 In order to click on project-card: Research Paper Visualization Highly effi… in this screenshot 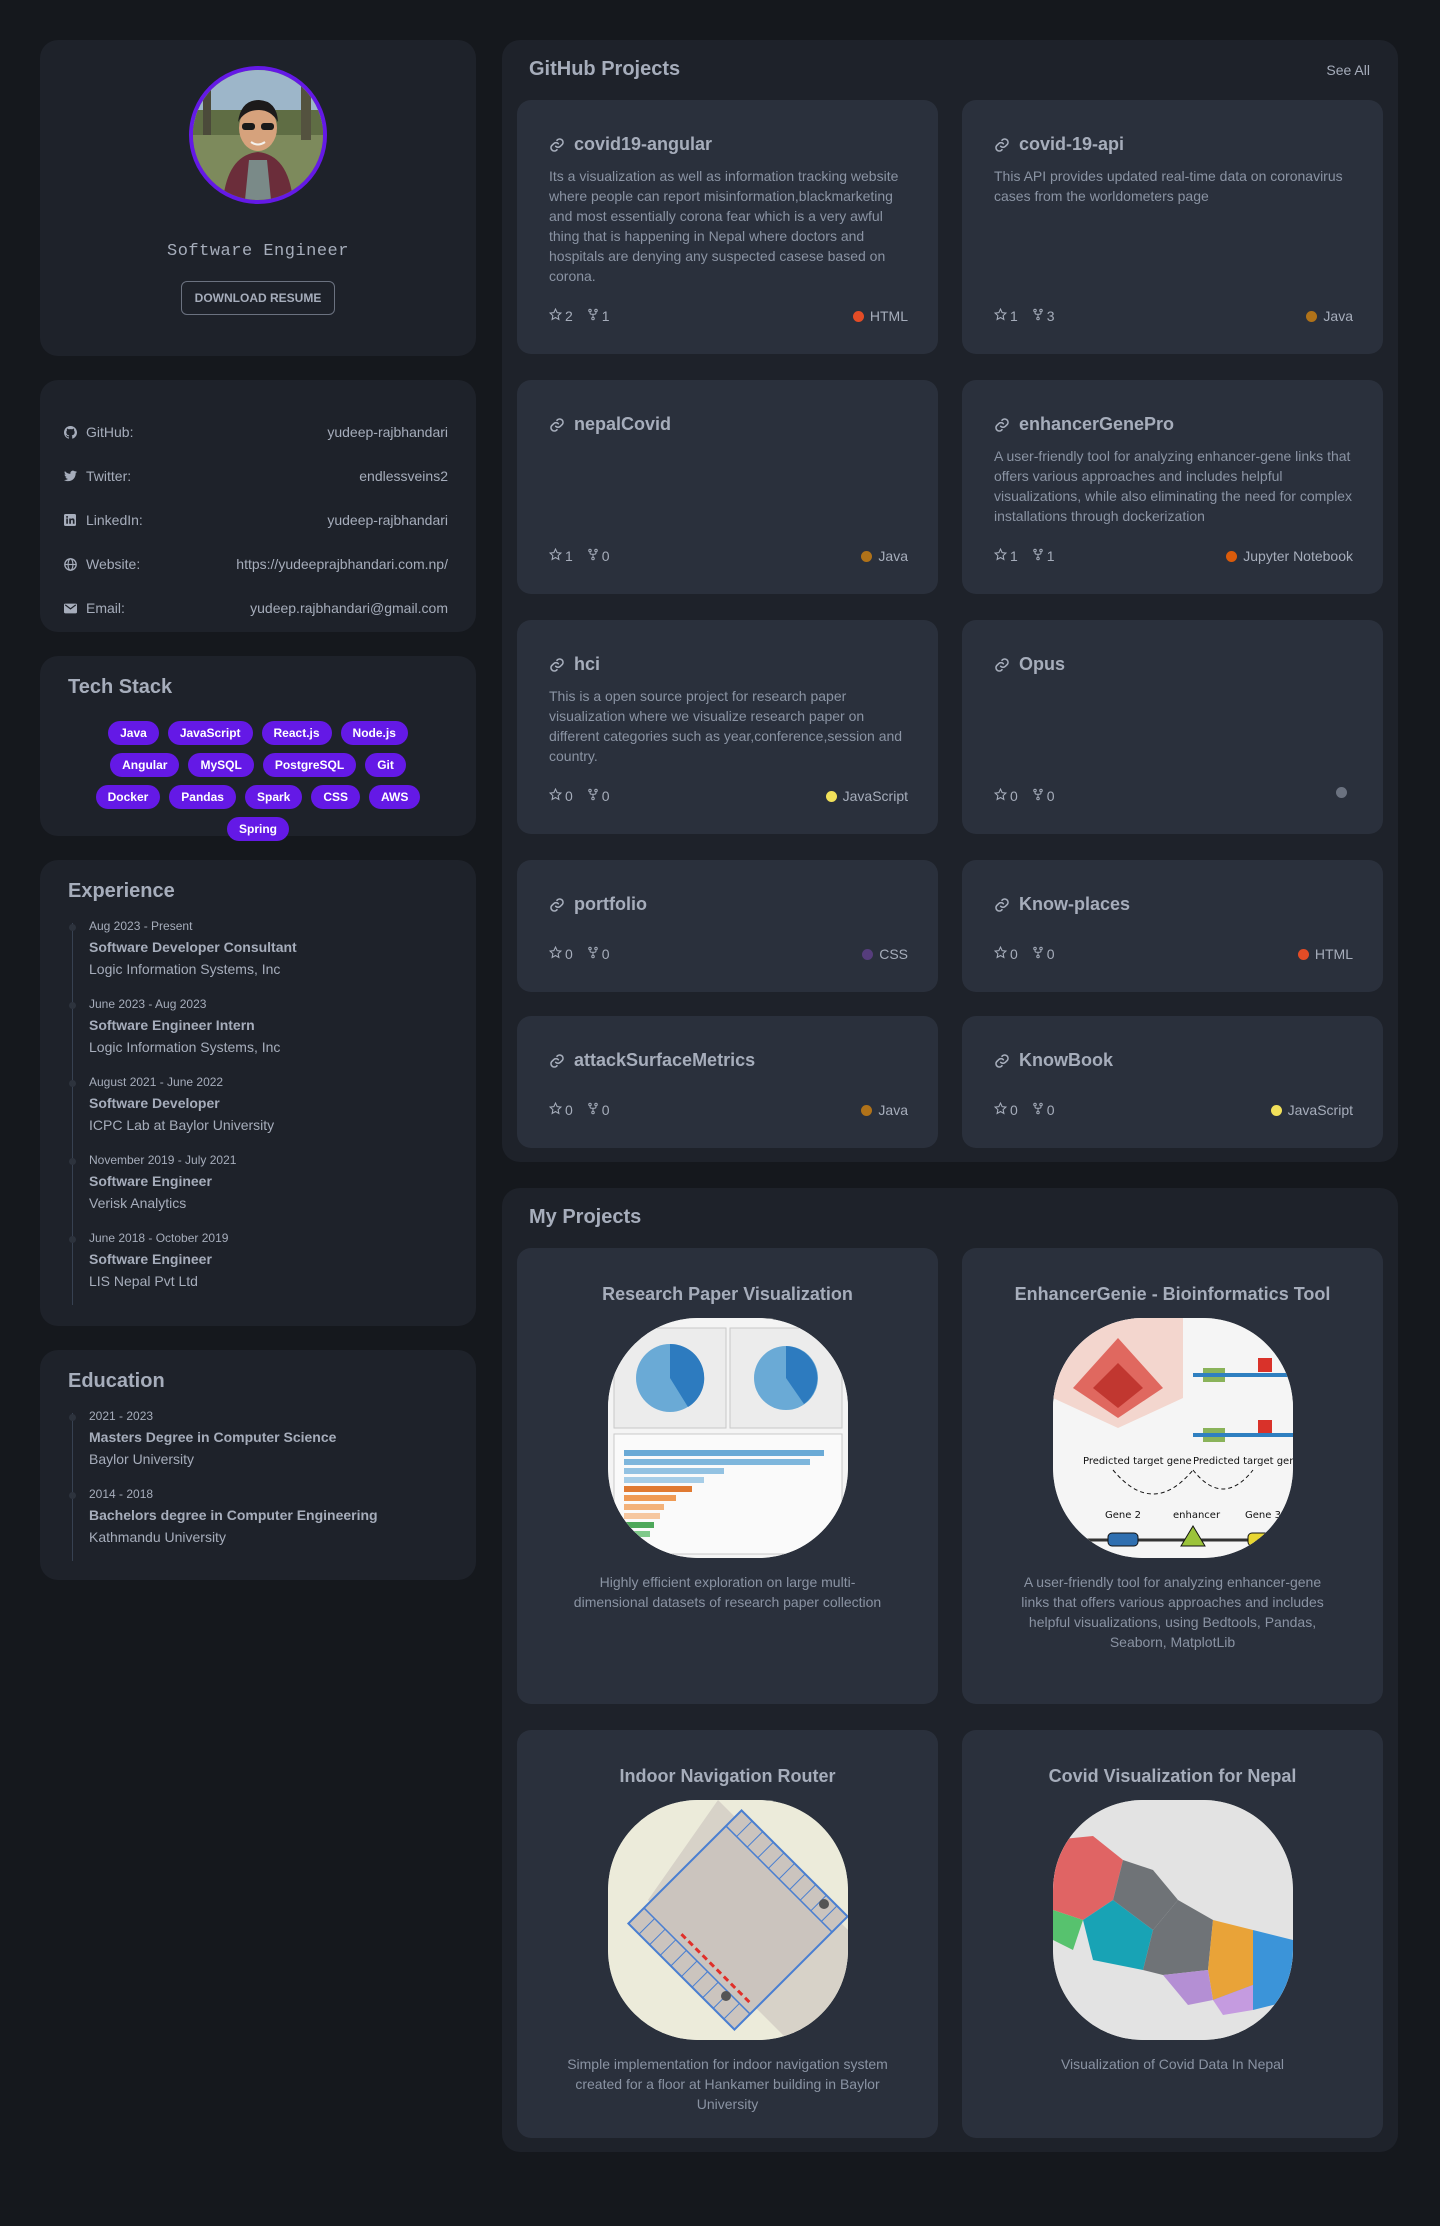, I will do `click(727, 1476)`.